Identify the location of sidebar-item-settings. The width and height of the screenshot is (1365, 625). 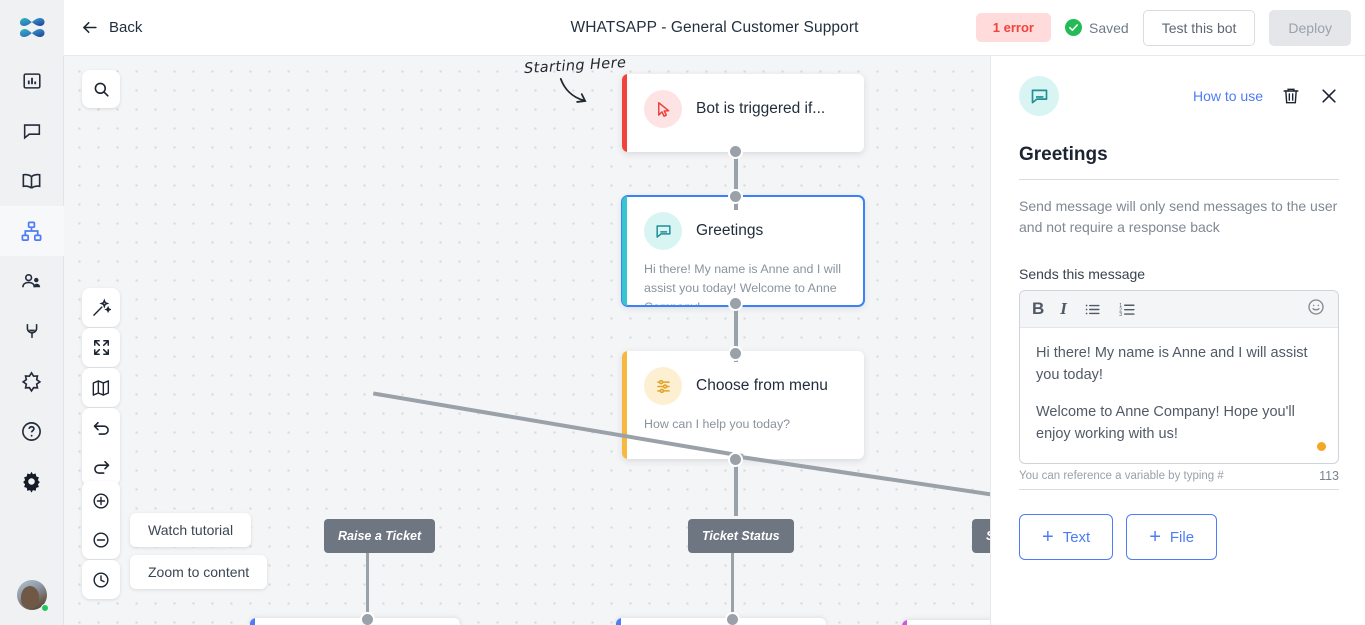
(32, 481).